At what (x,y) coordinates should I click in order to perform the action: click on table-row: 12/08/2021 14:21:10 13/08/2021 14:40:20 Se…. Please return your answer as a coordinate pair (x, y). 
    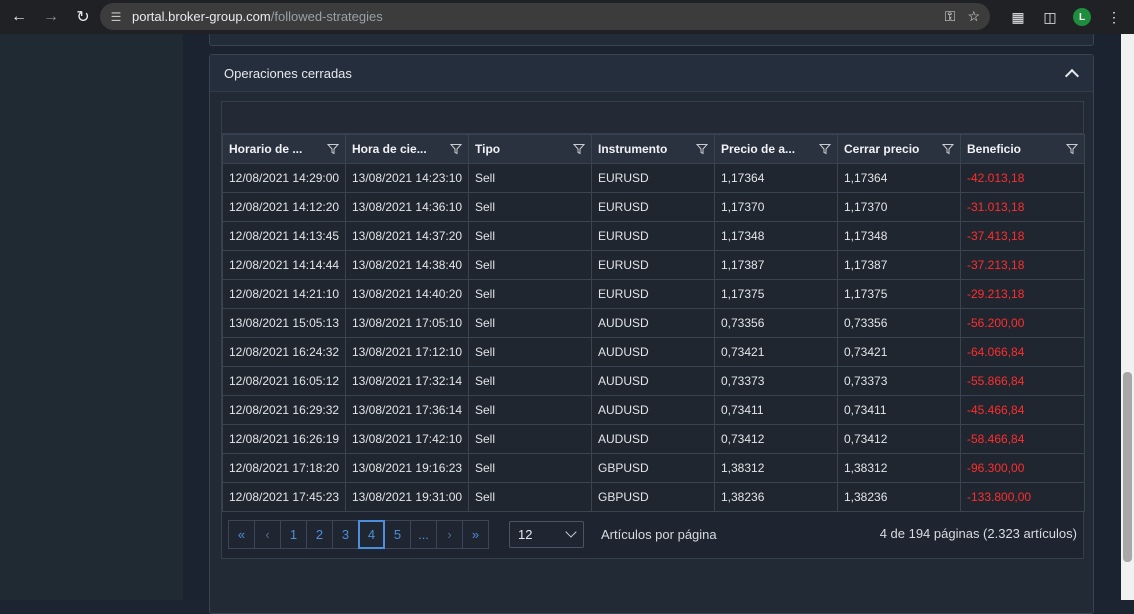
    Looking at the image, I should click on (653, 294).